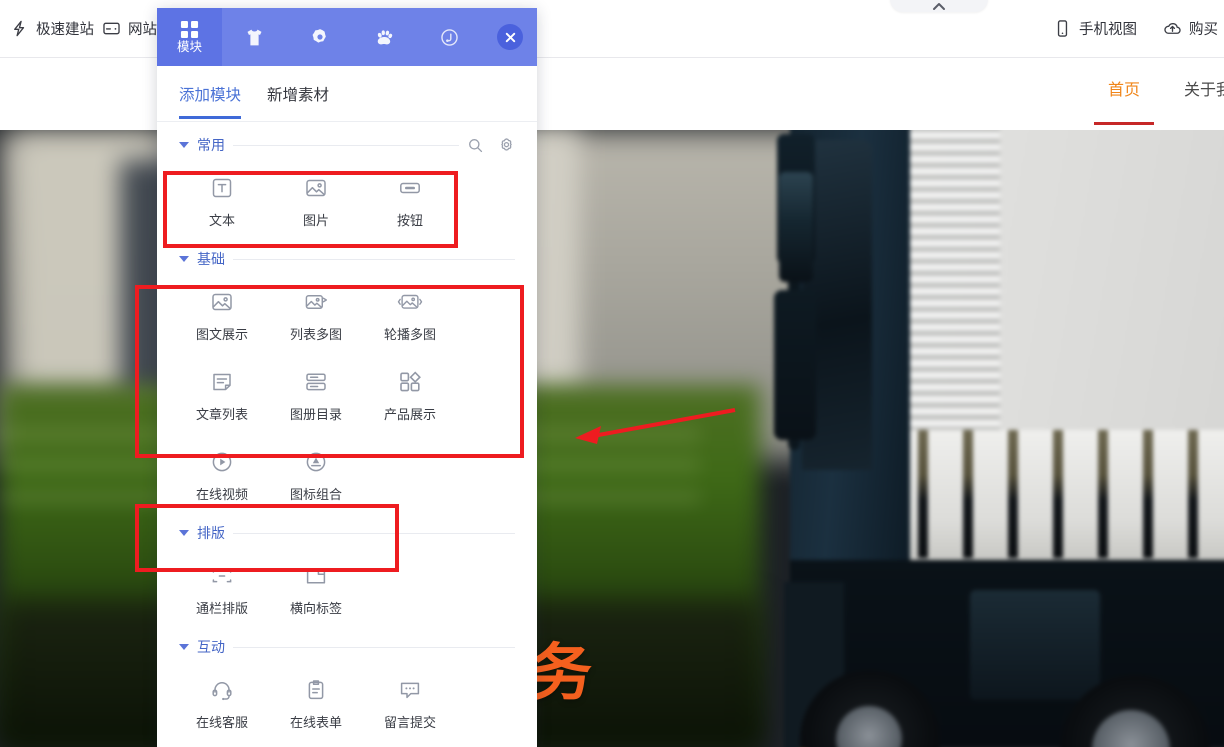 The width and height of the screenshot is (1224, 747). I want to click on subtab-new-material: 新增素材, so click(298, 94).